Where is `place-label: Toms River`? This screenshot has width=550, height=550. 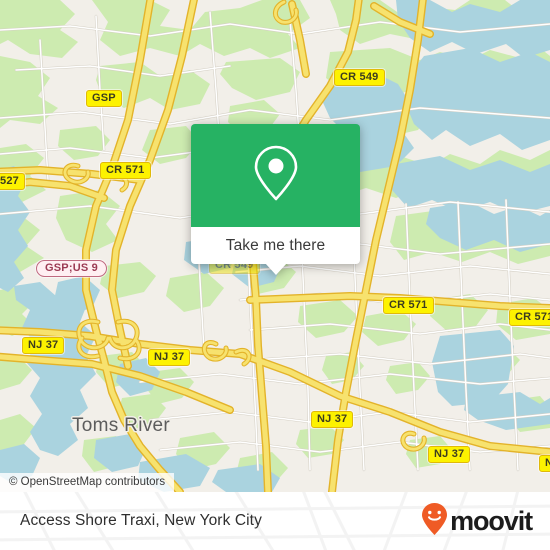 place-label: Toms River is located at coordinates (121, 425).